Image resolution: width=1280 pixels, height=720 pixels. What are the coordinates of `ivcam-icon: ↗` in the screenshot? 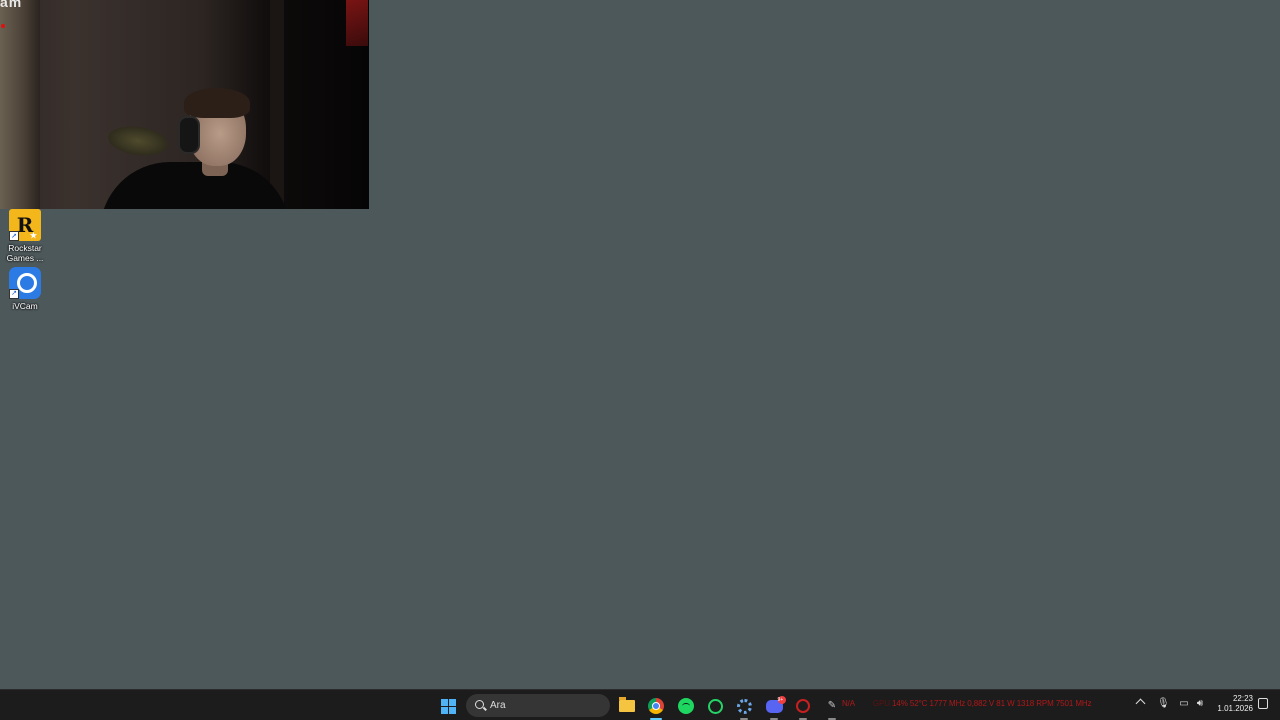 It's located at (25, 283).